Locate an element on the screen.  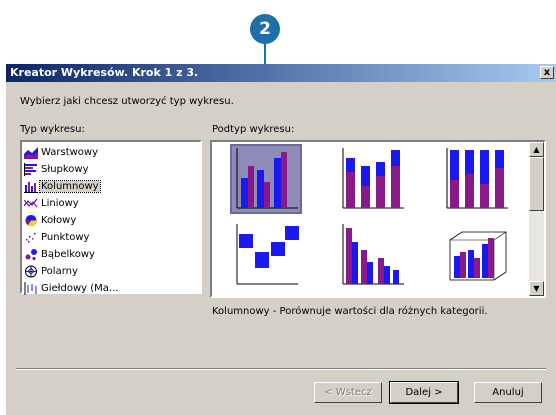
subtype-clustered-column is located at coordinates (266, 179).